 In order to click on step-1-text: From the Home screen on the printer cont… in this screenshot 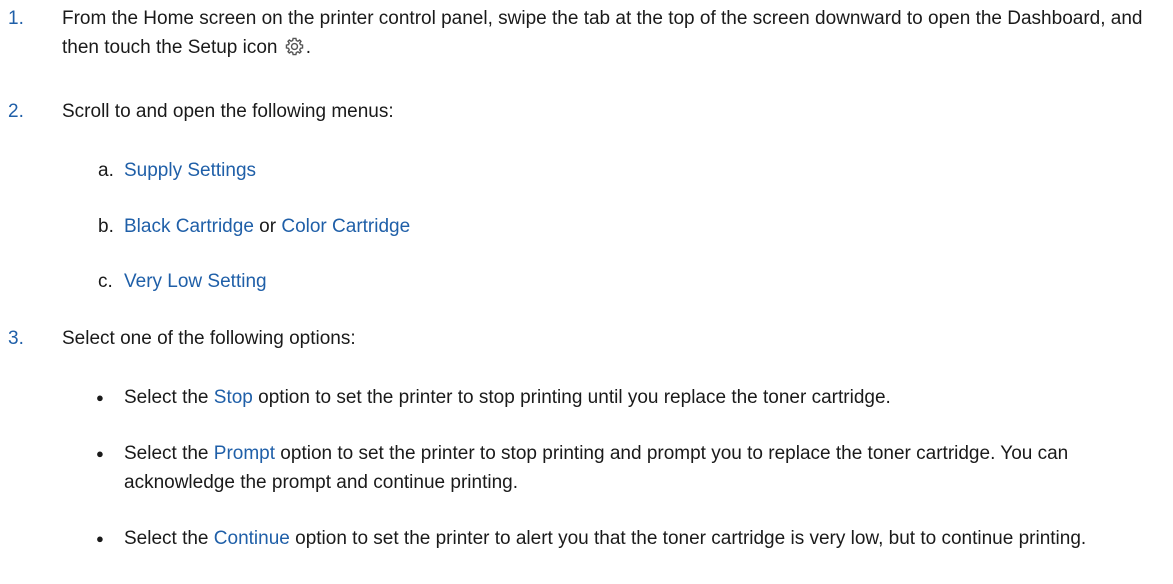, I will do `click(602, 33)`.